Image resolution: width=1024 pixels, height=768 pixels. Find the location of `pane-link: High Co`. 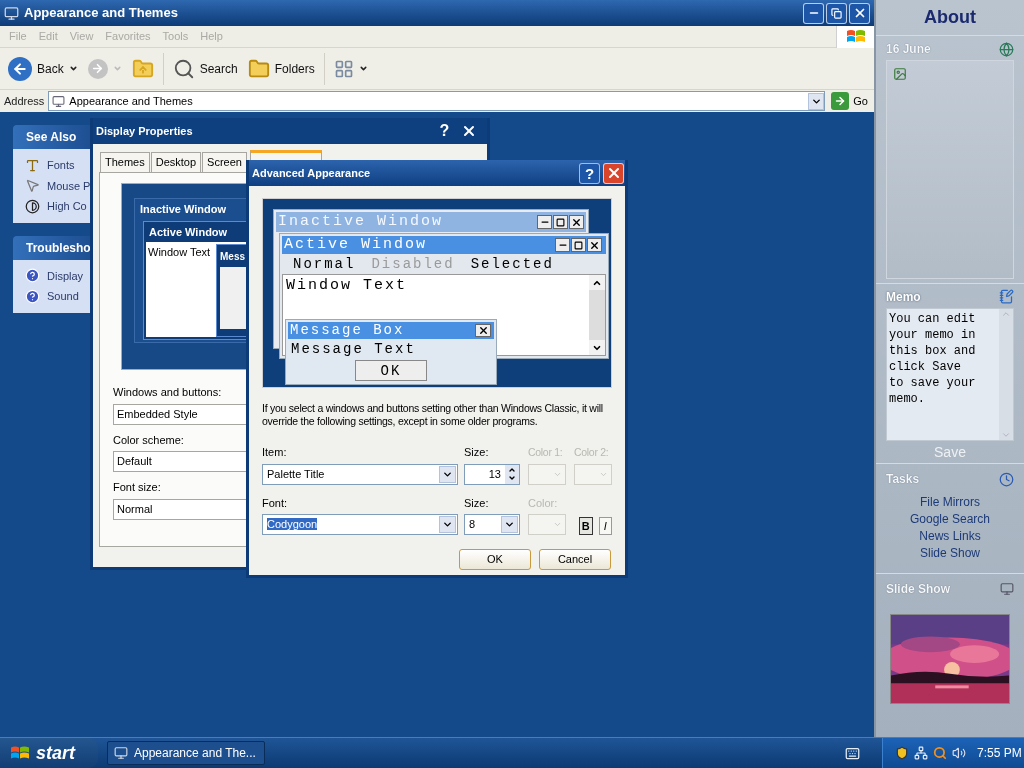

pane-link: High Co is located at coordinates (67, 206).